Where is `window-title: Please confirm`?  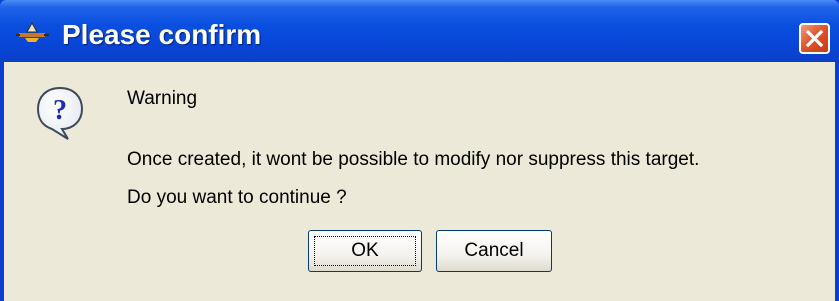
window-title: Please confirm is located at coordinates (162, 34).